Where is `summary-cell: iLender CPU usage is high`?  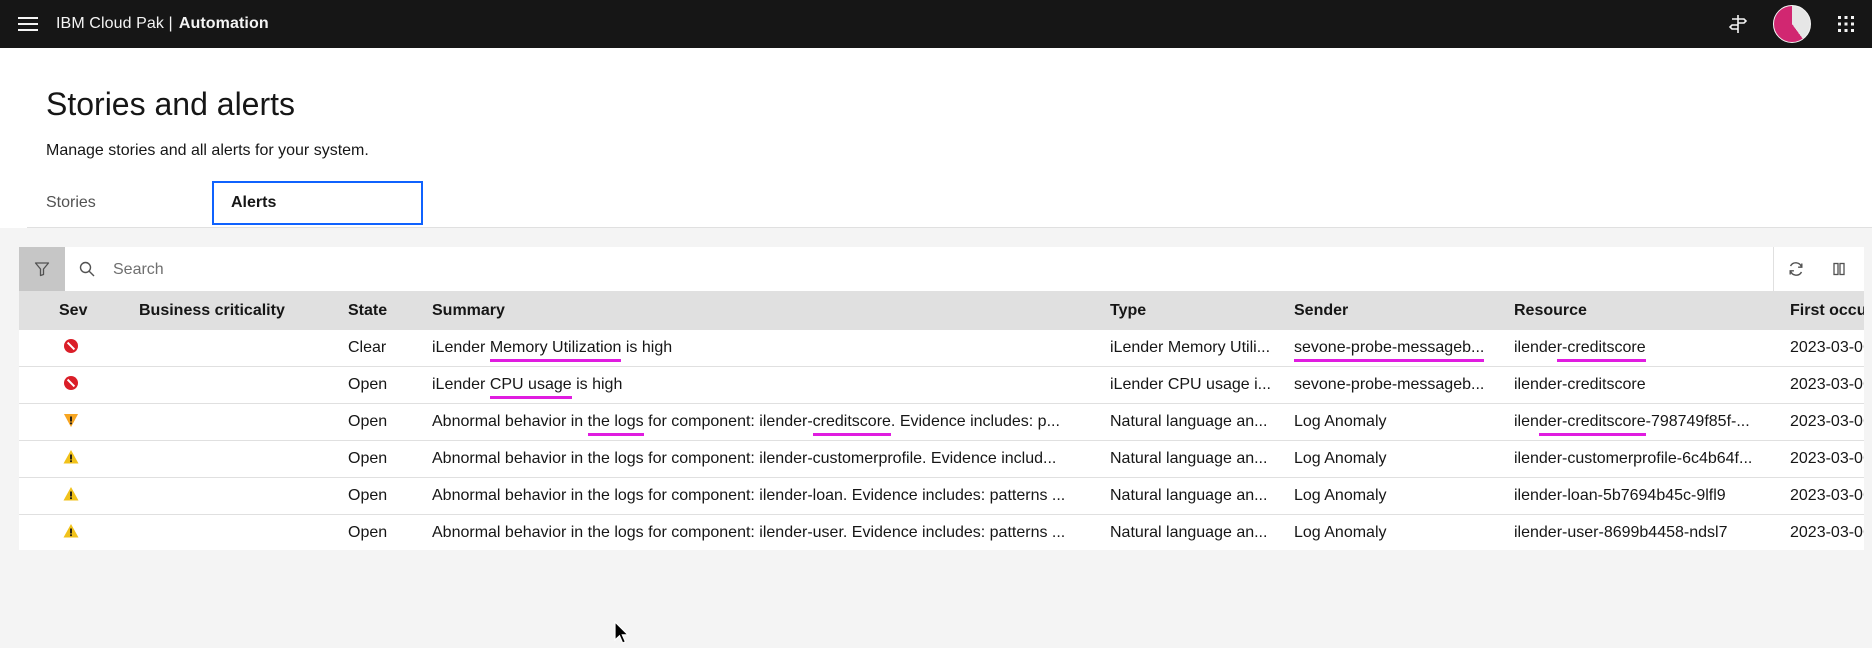 summary-cell: iLender CPU usage is high is located at coordinates (771, 385).